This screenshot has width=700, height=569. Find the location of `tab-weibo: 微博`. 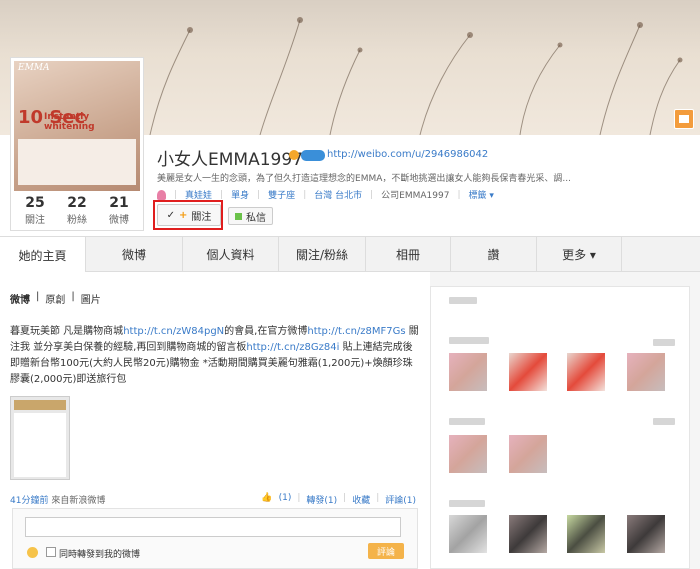

tab-weibo: 微博 is located at coordinates (134, 254).